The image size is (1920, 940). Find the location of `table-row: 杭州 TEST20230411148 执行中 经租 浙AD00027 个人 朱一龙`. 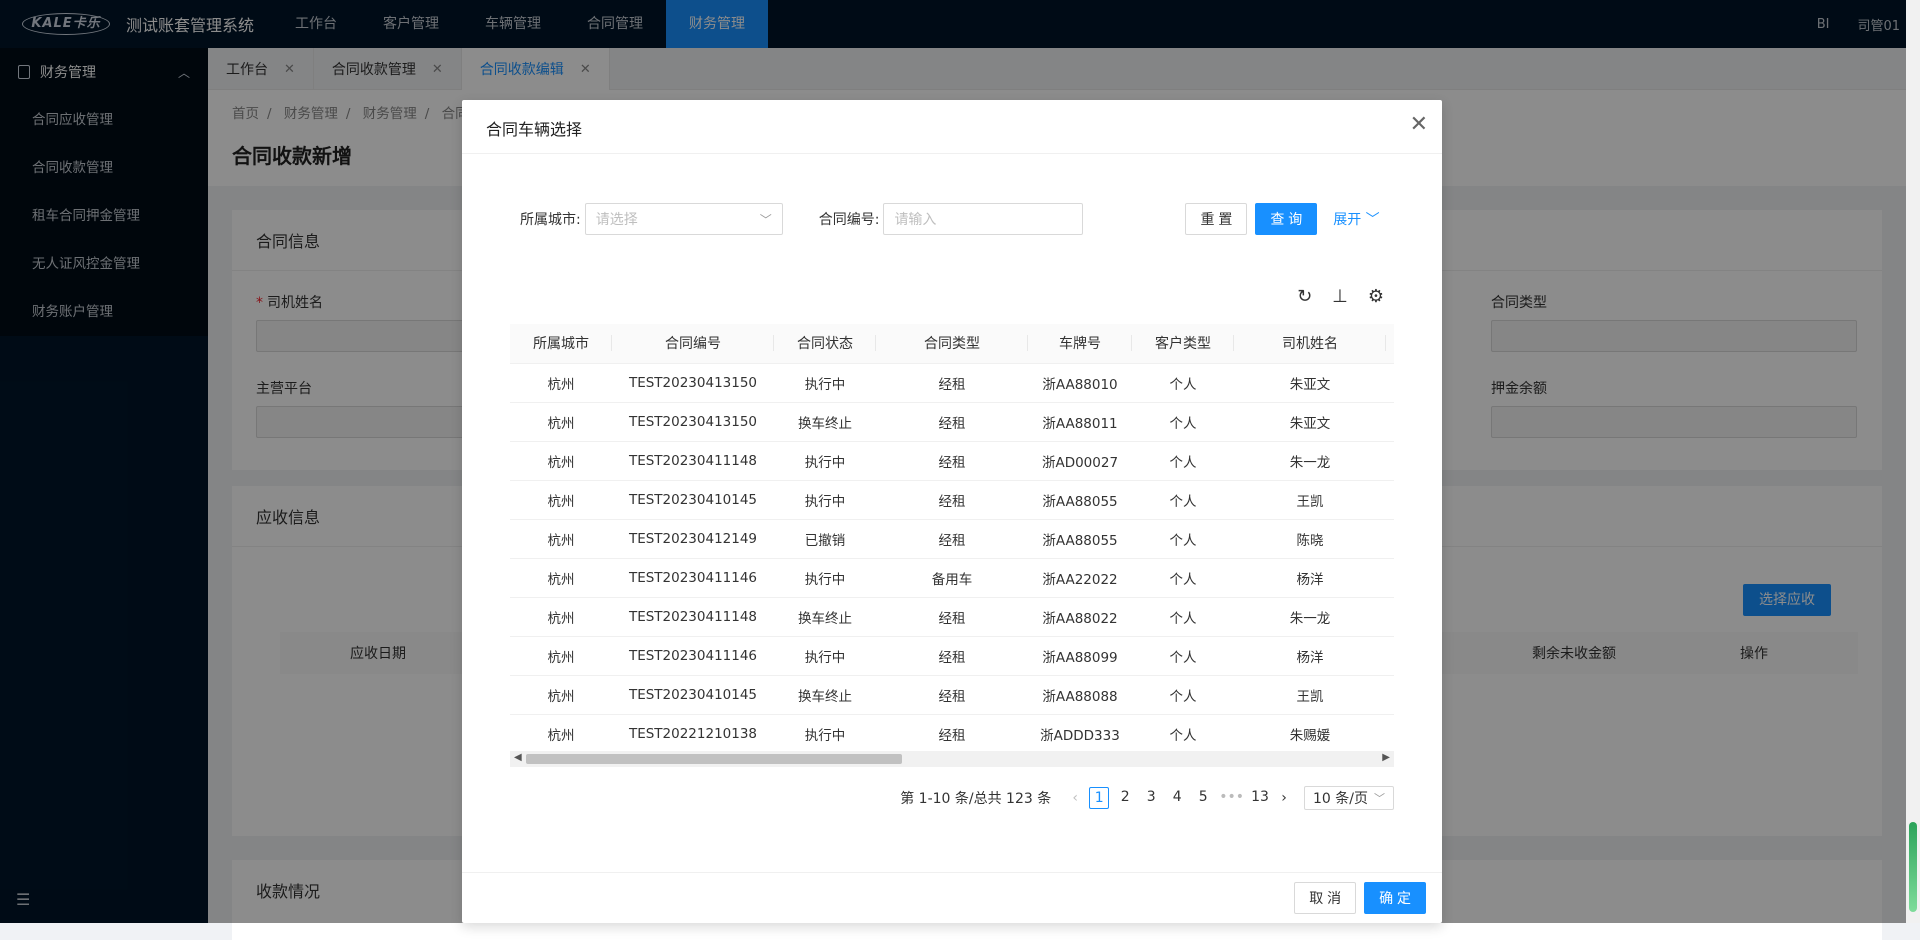

table-row: 杭州 TEST20230411148 执行中 经租 浙AD00027 个人 朱一龙 is located at coordinates (952, 461).